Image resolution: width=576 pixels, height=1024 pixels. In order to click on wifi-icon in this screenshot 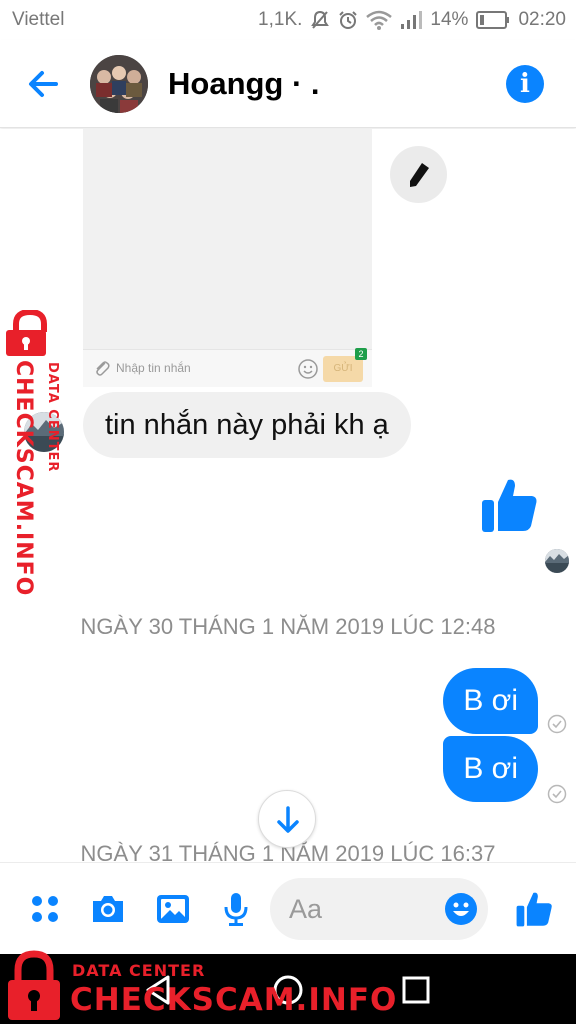, I will do `click(379, 20)`.